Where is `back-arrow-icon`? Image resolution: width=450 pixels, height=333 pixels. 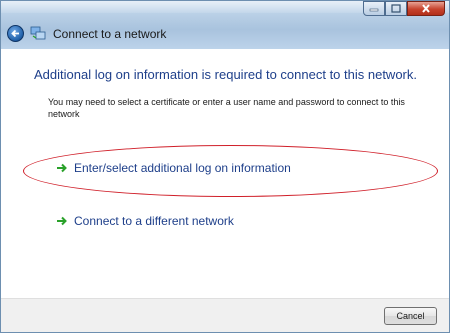 back-arrow-icon is located at coordinates (15, 33).